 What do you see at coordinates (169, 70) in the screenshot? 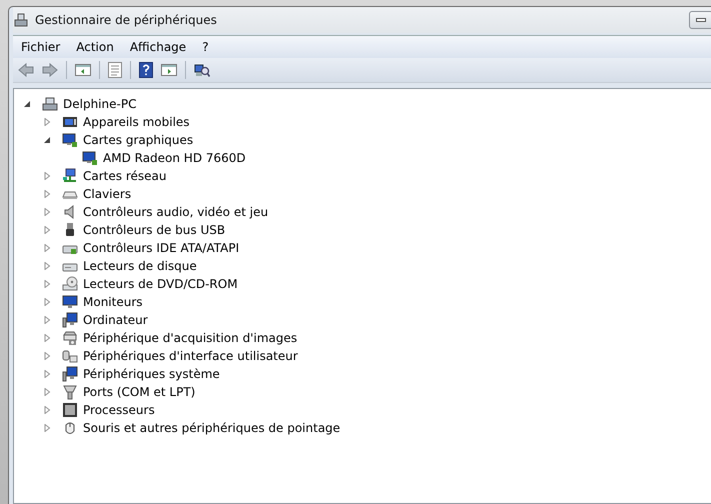
I see `action-pane-button` at bounding box center [169, 70].